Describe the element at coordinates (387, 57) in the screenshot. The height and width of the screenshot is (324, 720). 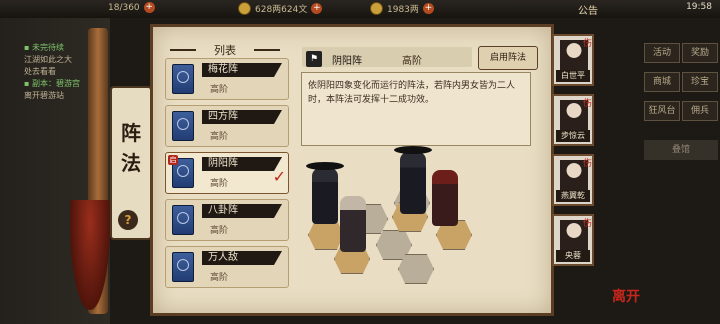
I see `detail-title-bar: ⚑ 阴阳阵 高阶` at that location.